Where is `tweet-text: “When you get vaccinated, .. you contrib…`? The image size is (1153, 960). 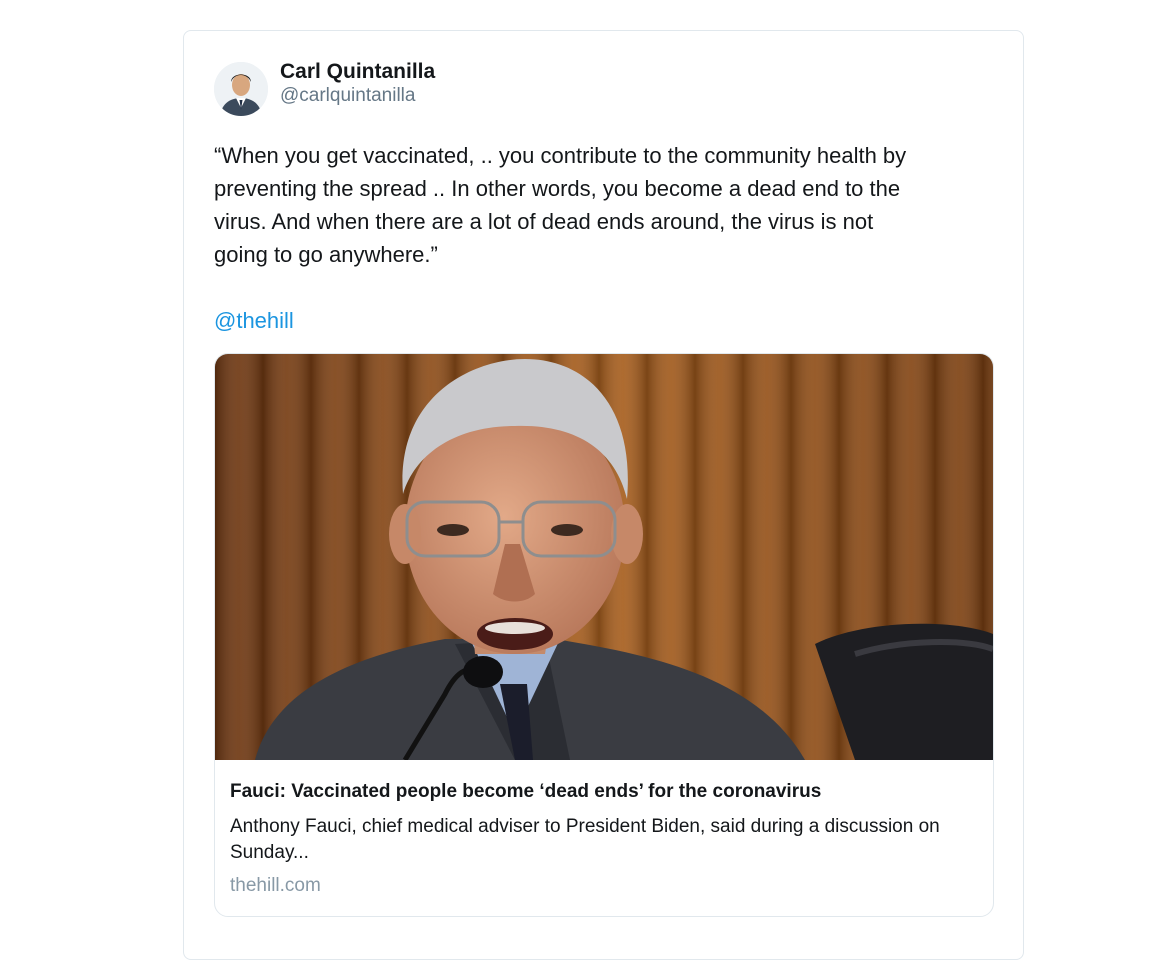
tweet-text: “When you get vaccinated, .. you contrib… is located at coordinates (560, 205).